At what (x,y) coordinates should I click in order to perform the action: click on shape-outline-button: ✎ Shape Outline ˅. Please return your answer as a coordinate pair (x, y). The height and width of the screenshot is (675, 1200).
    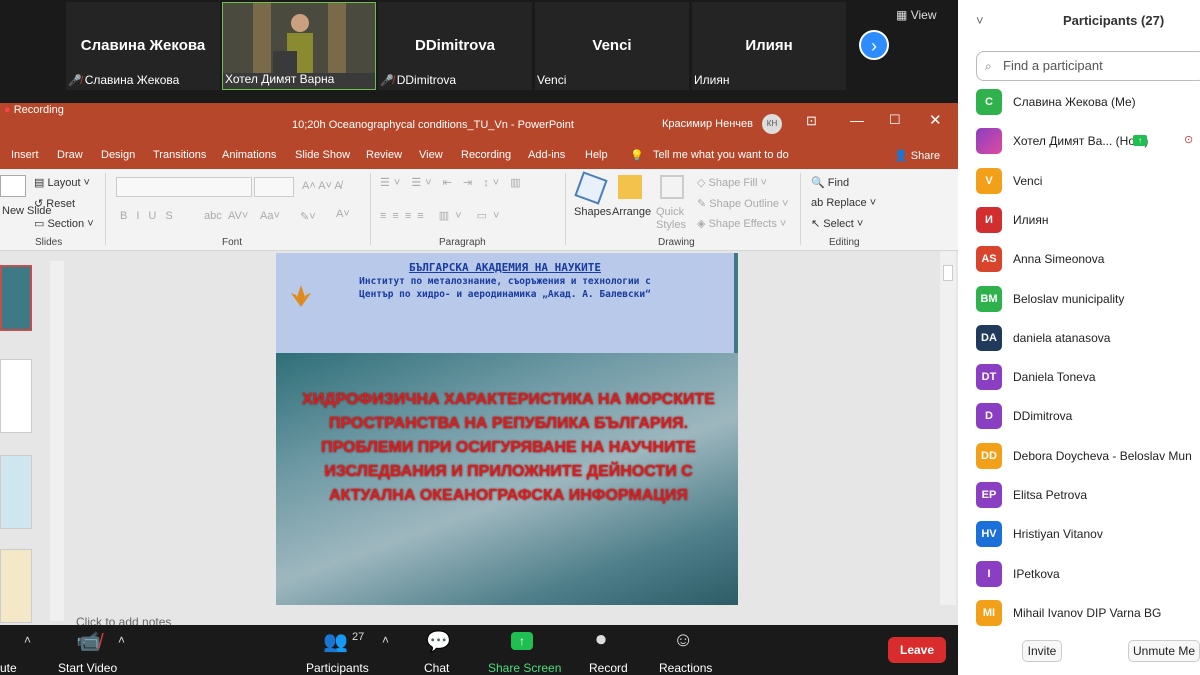
    Looking at the image, I should click on (742, 203).